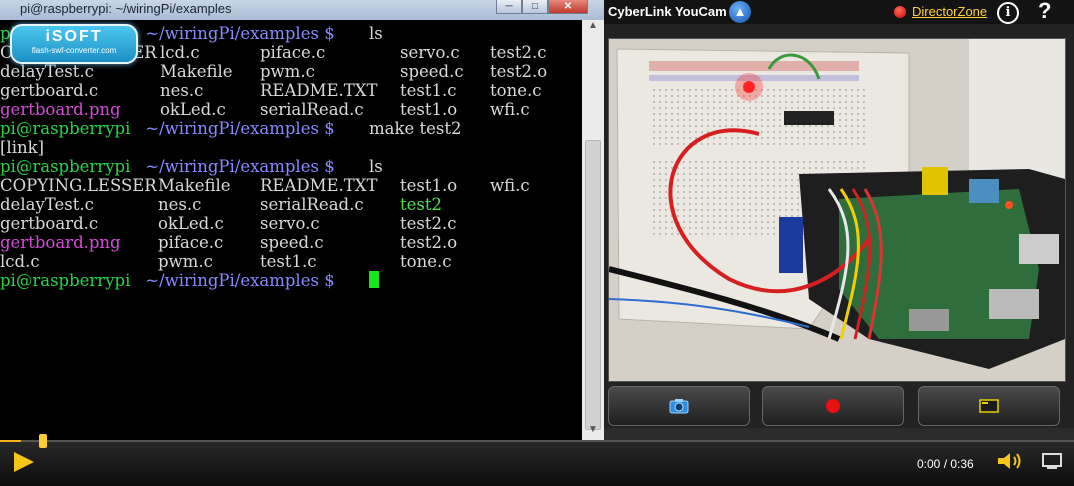 The width and height of the screenshot is (1074, 486). I want to click on scroll-up-arrow-icon: ▲, so click(593, 28).